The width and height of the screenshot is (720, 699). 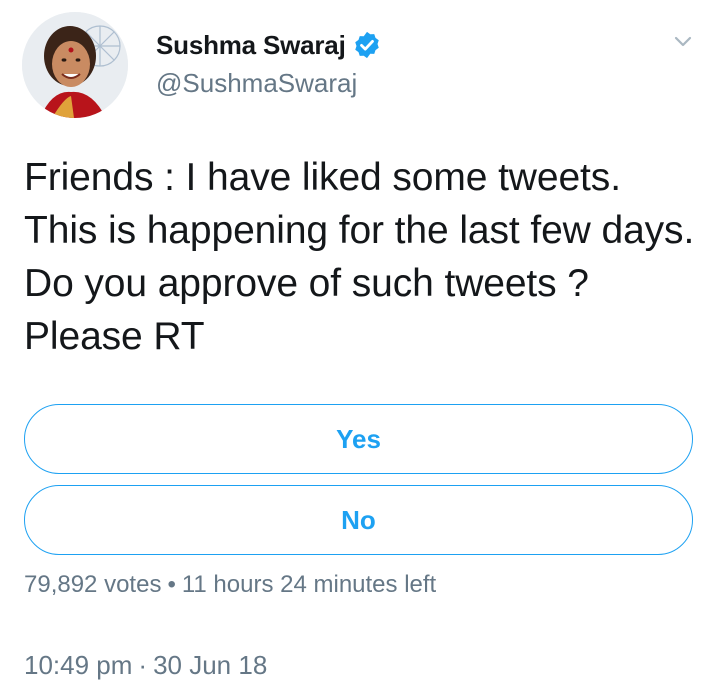 What do you see at coordinates (78, 665) in the screenshot?
I see `tweet-time: 10:49 pm` at bounding box center [78, 665].